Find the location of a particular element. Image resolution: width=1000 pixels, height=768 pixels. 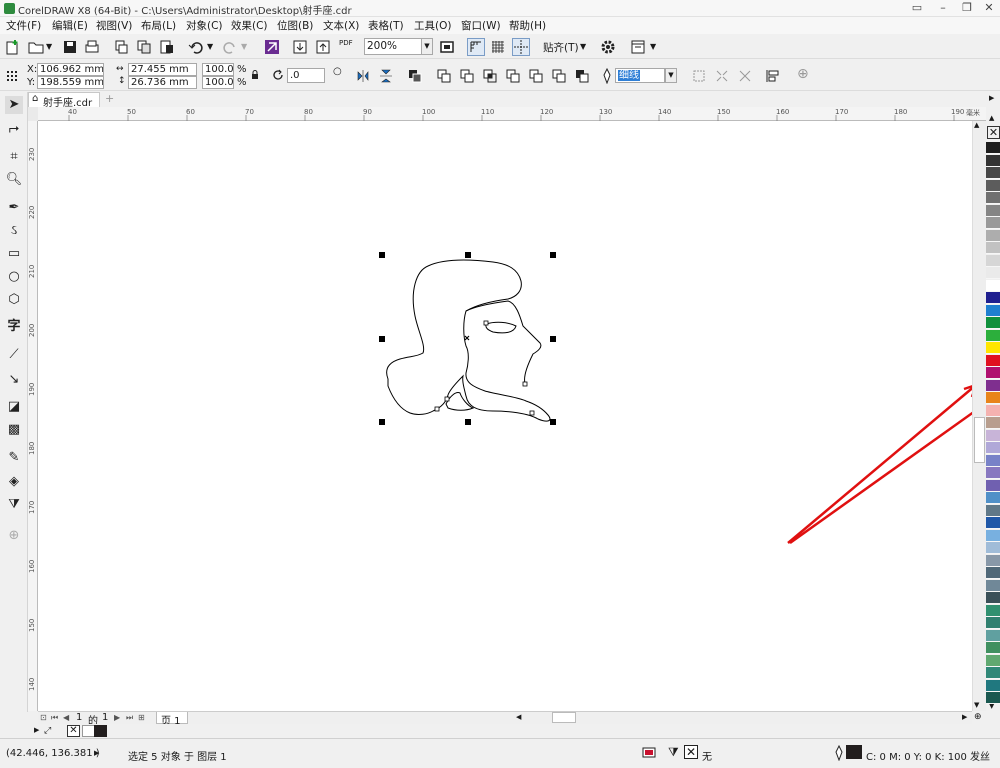

text-wrap-icon is located at coordinates (699, 76).